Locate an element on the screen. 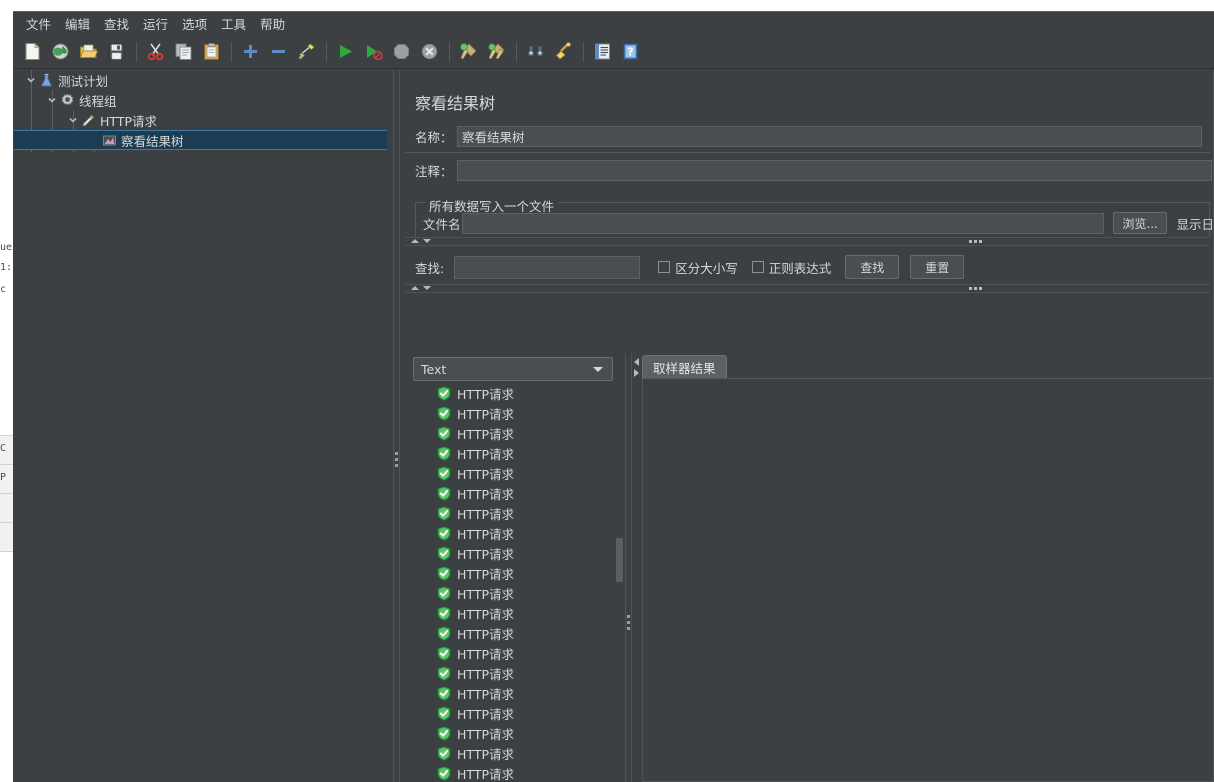 This screenshot has height=782, width=1214. cut-icon is located at coordinates (155, 52).